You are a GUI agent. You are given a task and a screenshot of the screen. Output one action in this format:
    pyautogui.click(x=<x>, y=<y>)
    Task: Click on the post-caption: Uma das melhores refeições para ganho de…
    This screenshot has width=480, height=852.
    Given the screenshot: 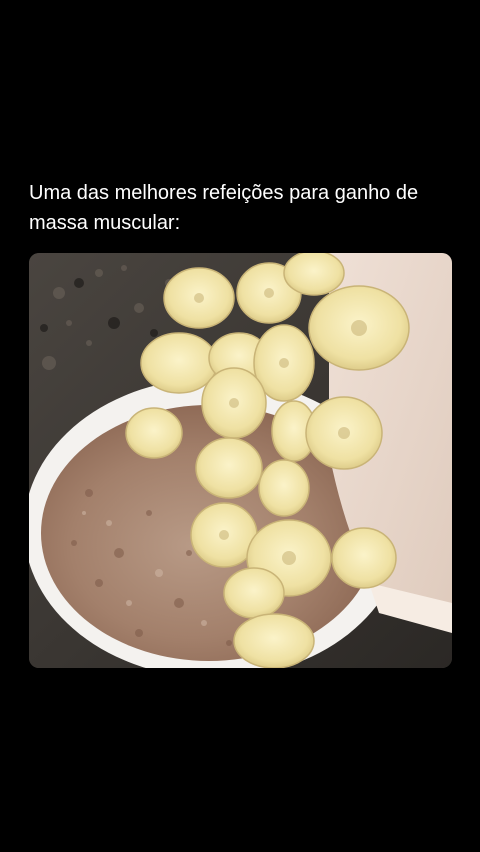 What is the action you would take?
    pyautogui.click(x=224, y=208)
    